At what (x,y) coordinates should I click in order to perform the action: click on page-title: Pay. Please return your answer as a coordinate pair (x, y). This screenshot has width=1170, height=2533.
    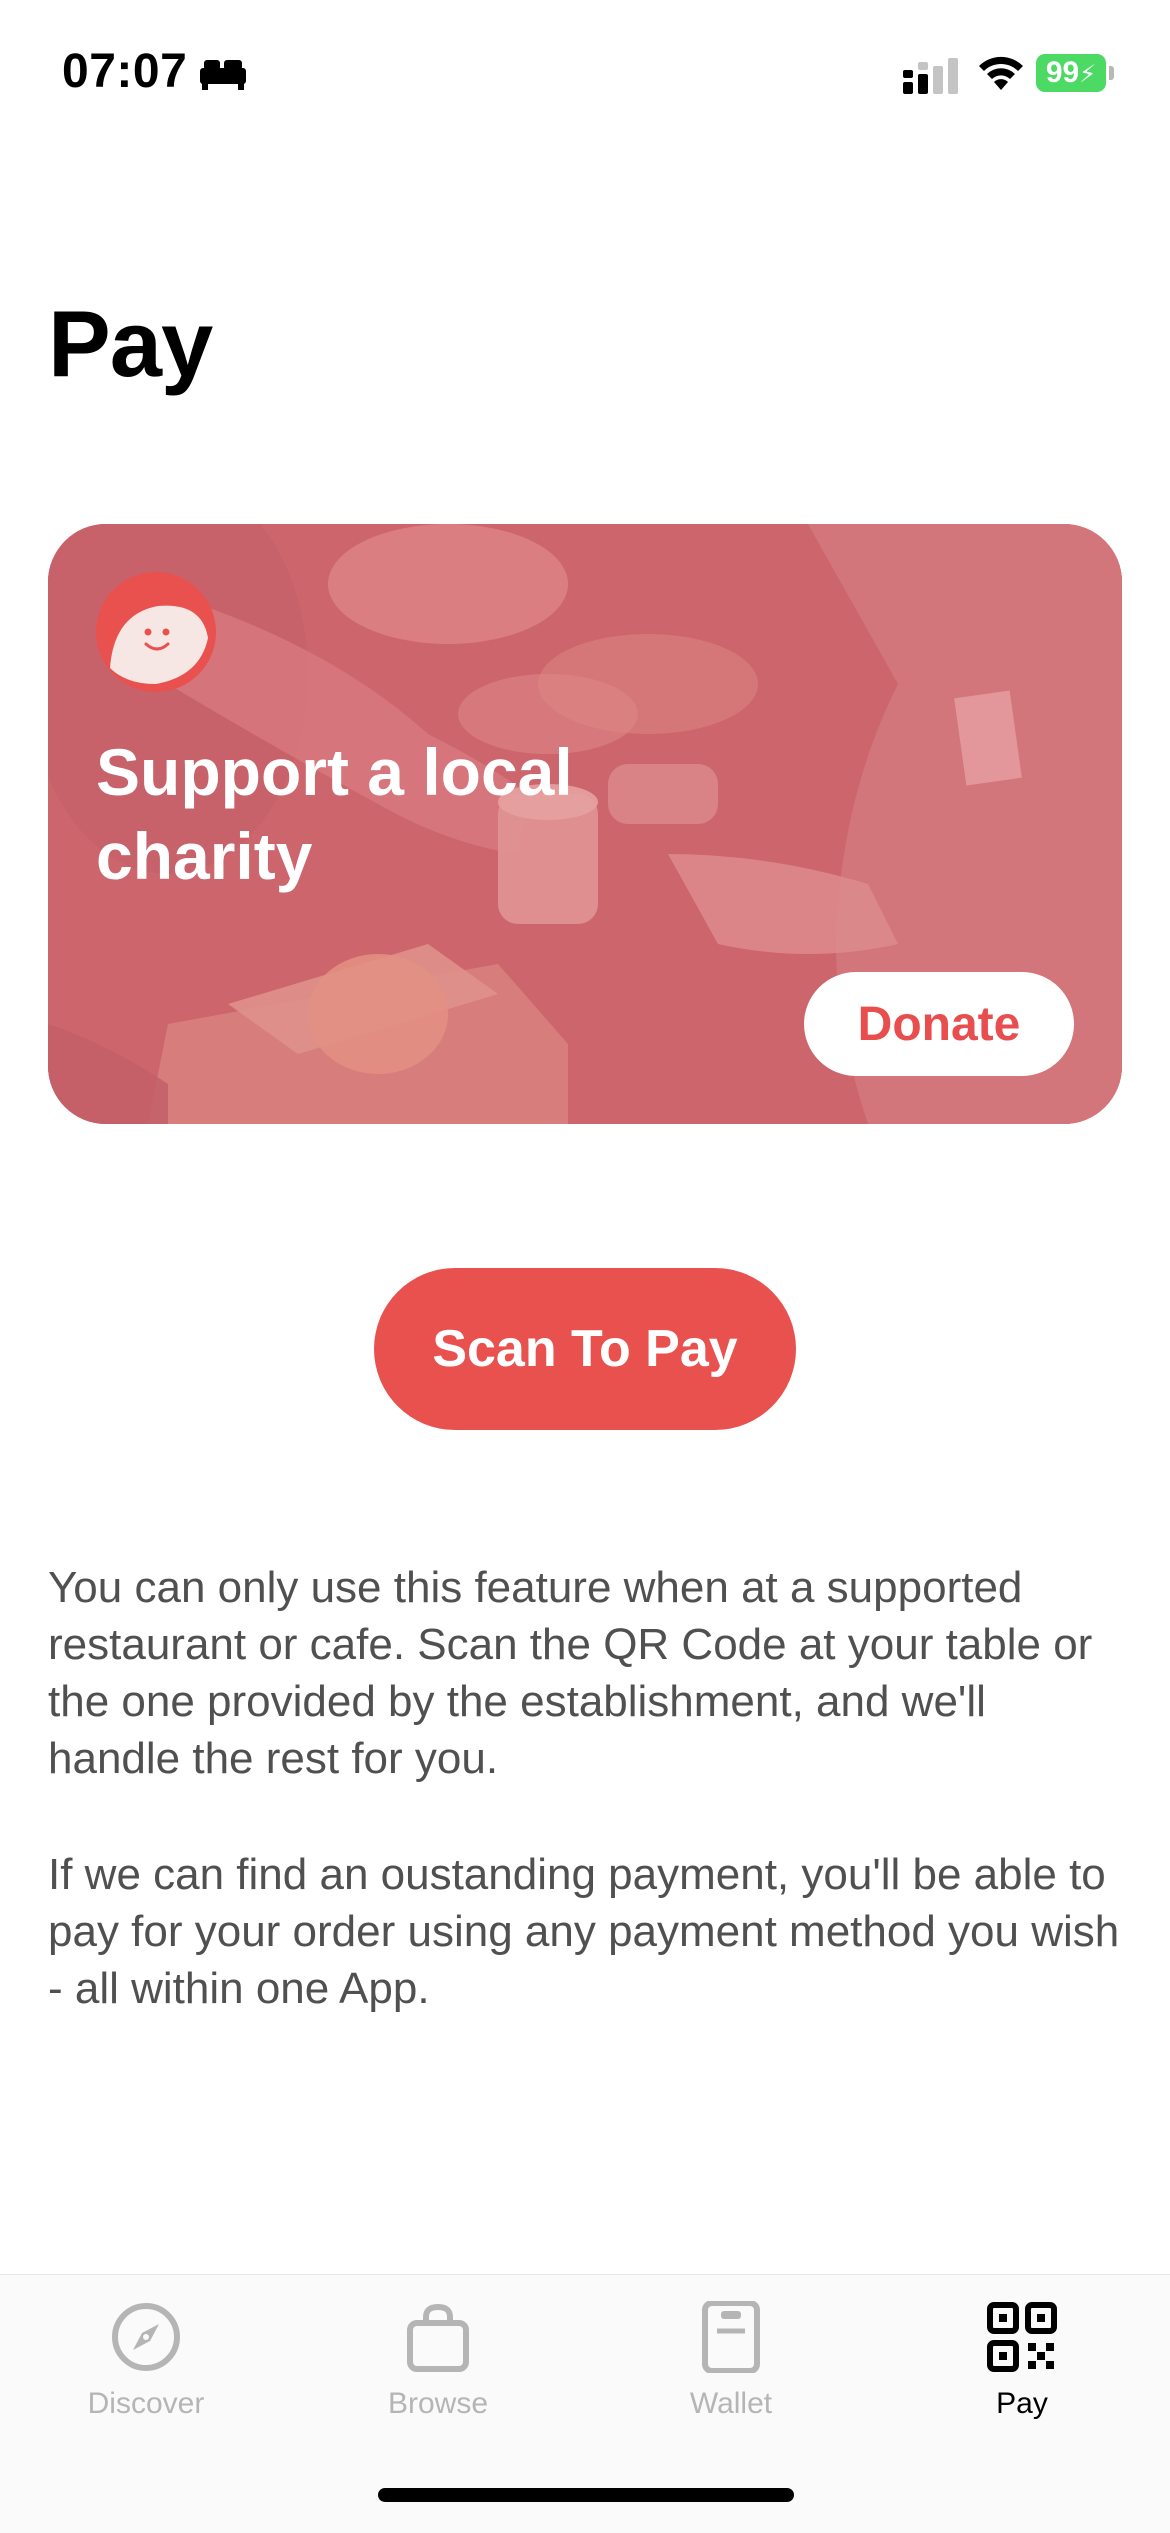
    Looking at the image, I should click on (130, 343).